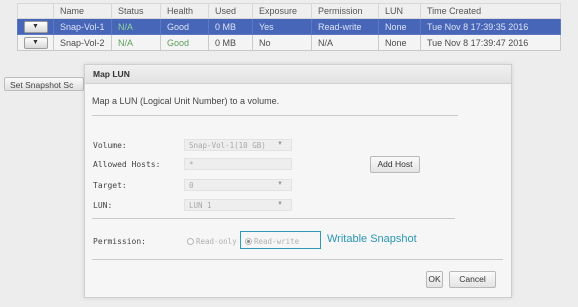 Image resolution: width=578 pixels, height=307 pixels. What do you see at coordinates (345, 26) in the screenshot?
I see `cell-permission: Read-write` at bounding box center [345, 26].